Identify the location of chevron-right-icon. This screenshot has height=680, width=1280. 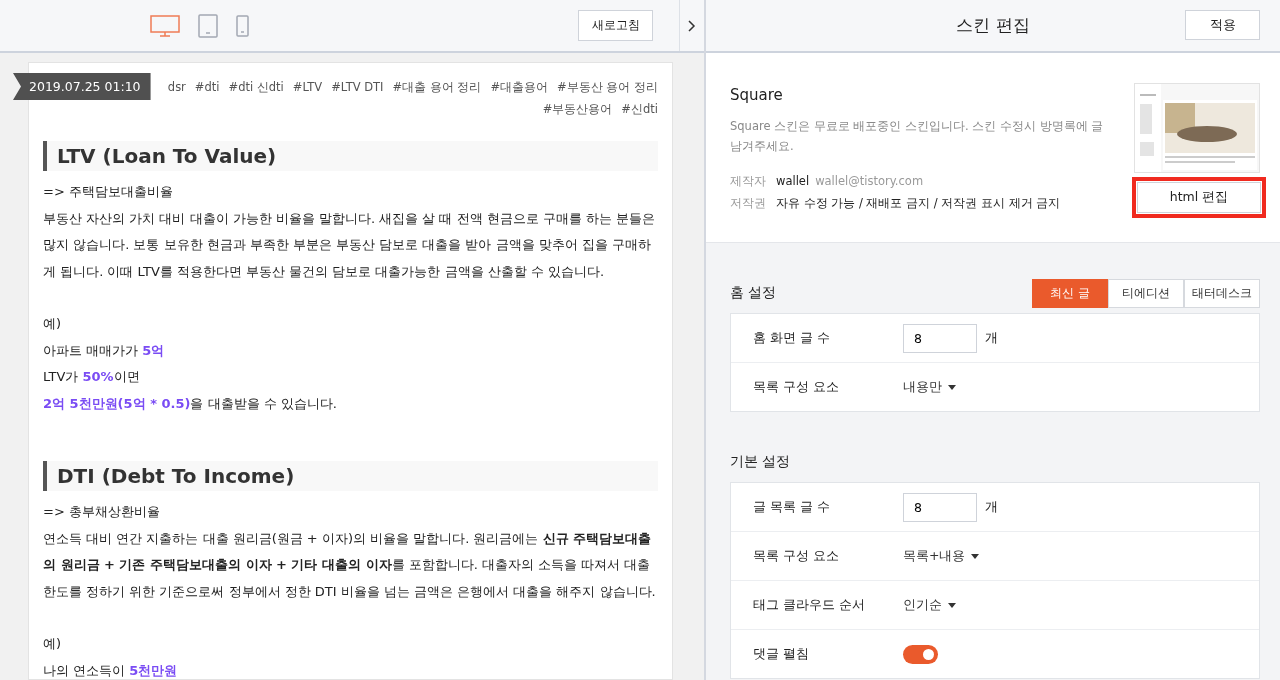
(692, 25).